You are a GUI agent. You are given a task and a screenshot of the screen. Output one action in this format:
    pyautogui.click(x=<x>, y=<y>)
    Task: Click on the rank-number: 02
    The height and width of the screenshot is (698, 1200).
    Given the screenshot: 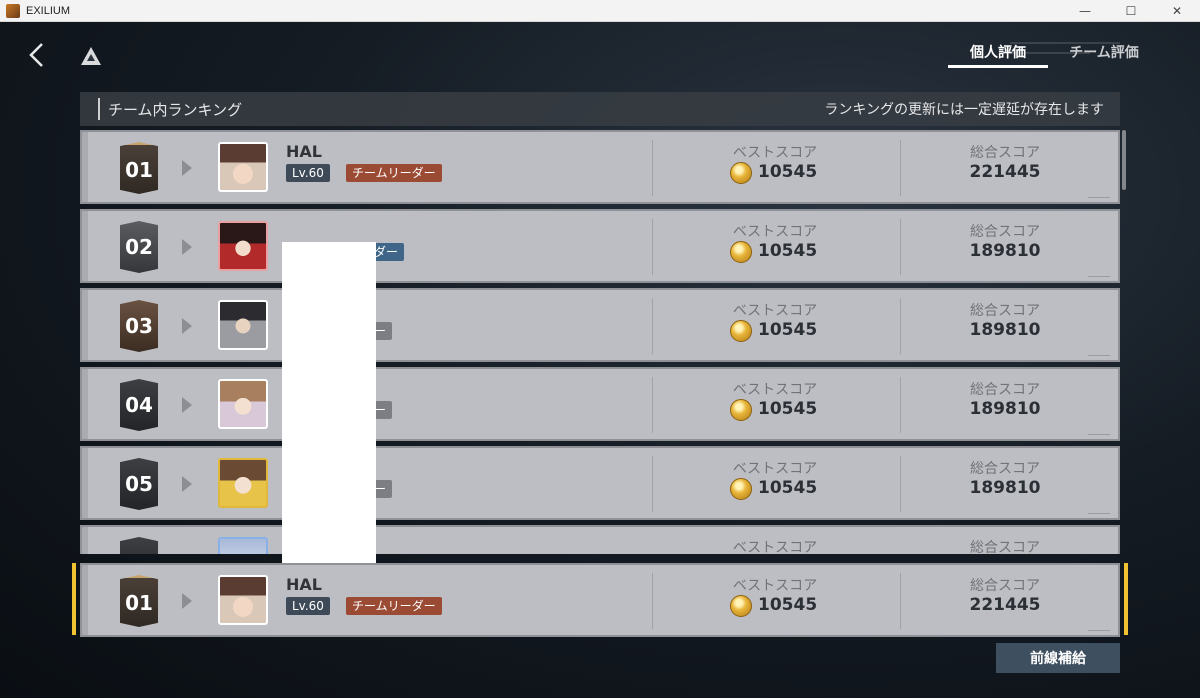 What is the action you would take?
    pyautogui.click(x=139, y=247)
    